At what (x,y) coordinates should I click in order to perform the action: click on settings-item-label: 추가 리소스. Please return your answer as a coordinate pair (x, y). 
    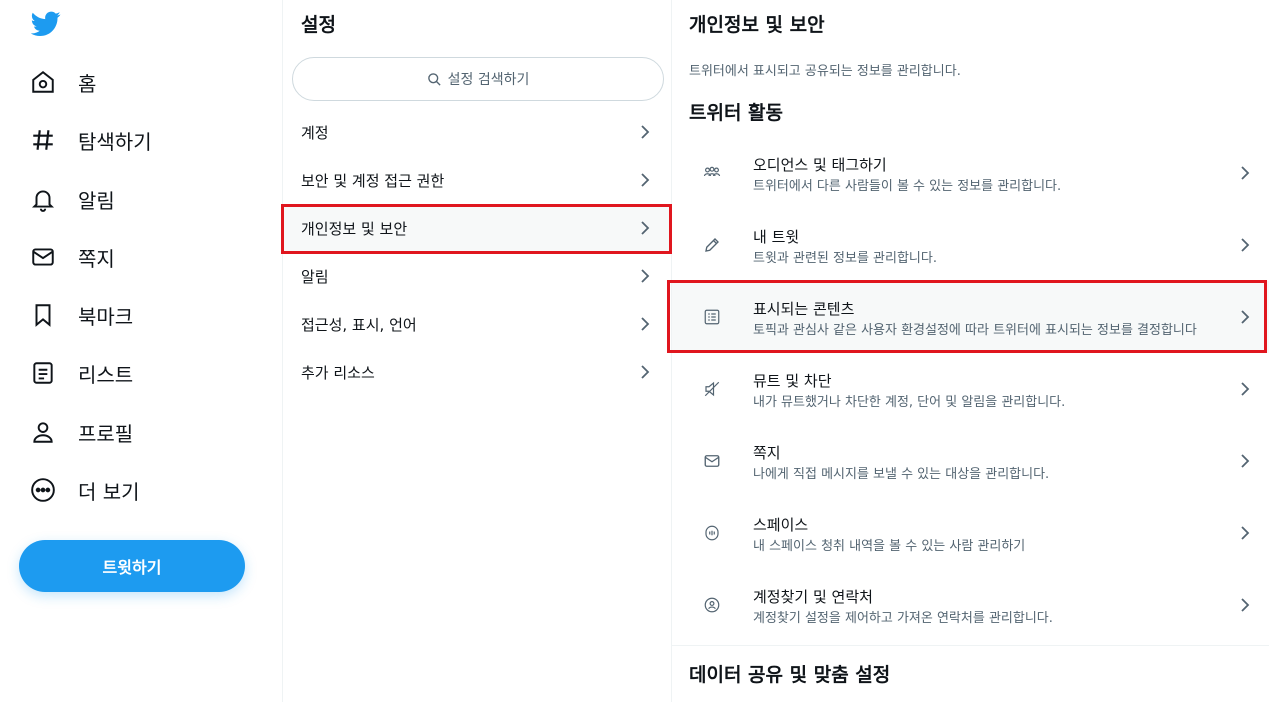
    Looking at the image, I should click on (338, 372).